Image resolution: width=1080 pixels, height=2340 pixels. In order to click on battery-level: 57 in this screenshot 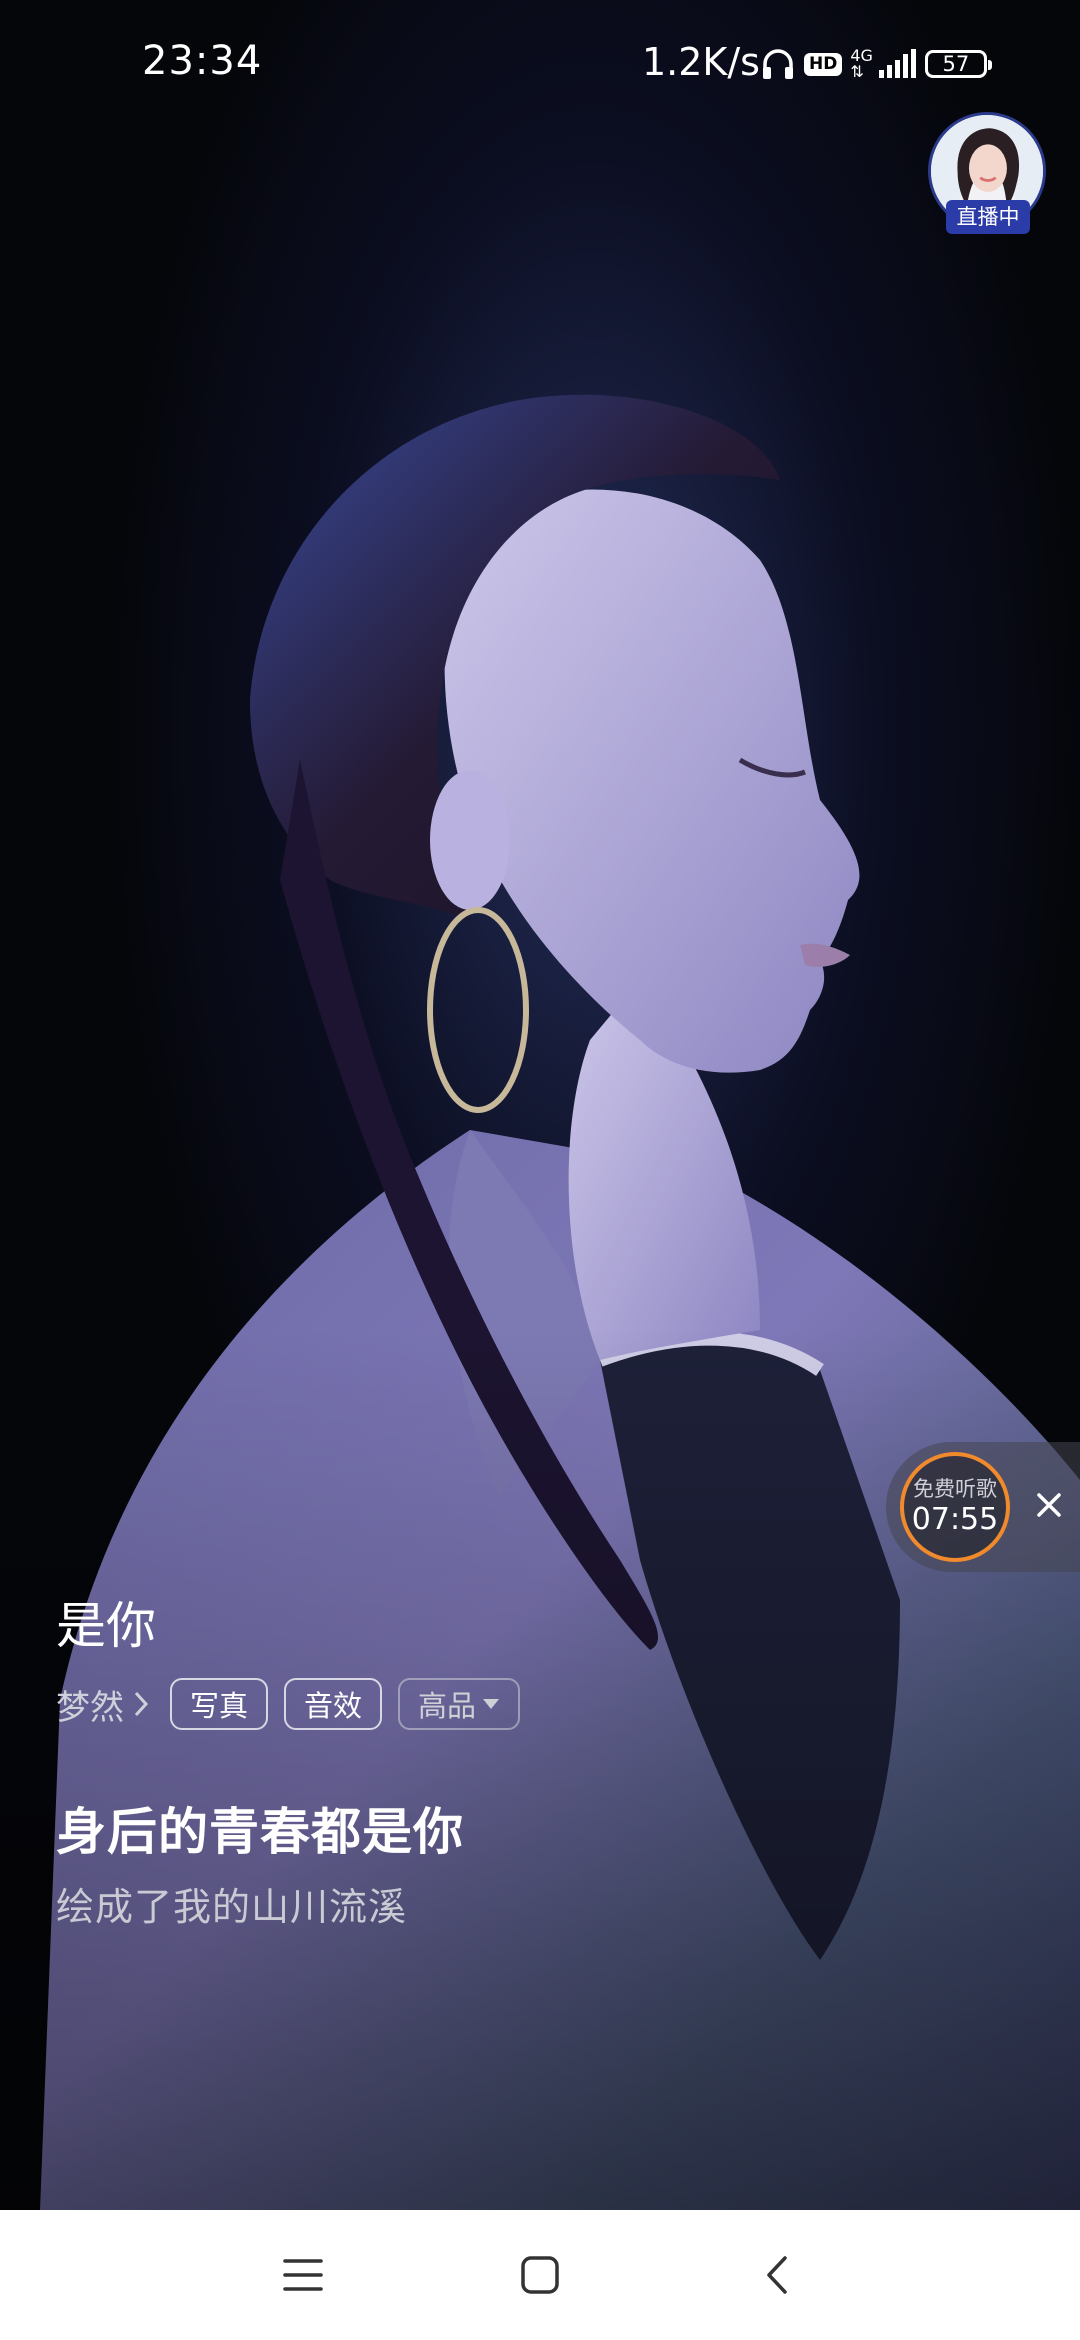, I will do `click(956, 64)`.